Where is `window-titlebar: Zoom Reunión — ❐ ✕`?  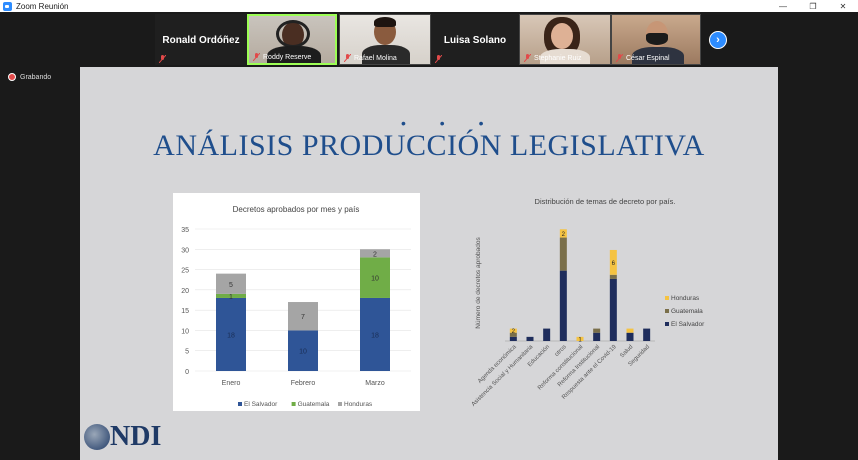
window-titlebar: Zoom Reunión — ❐ ✕ is located at coordinates (429, 6).